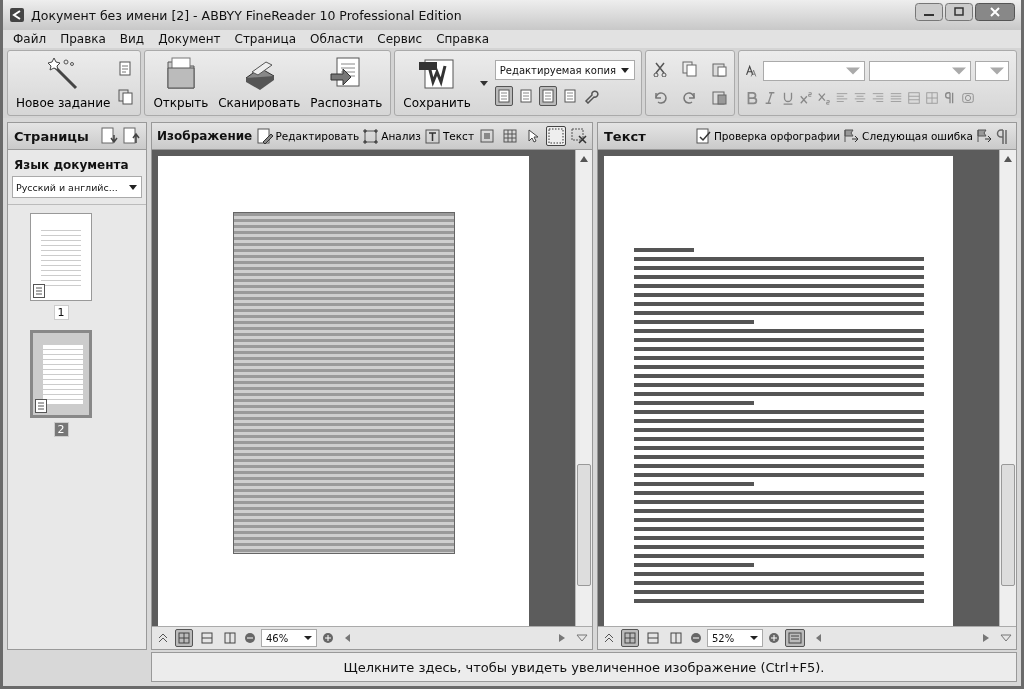  What do you see at coordinates (337, 39) in the screenshot?
I see `menu-item: Области` at bounding box center [337, 39].